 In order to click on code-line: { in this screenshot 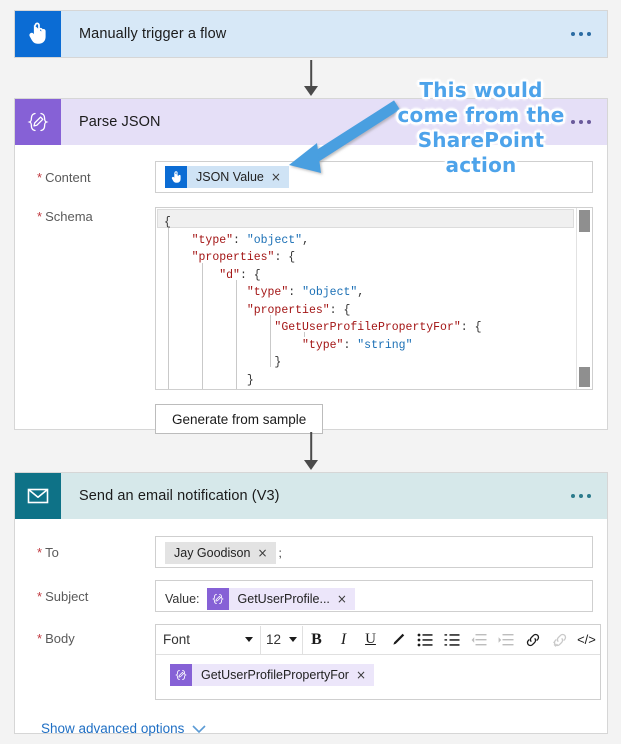, I will do `click(167, 222)`.